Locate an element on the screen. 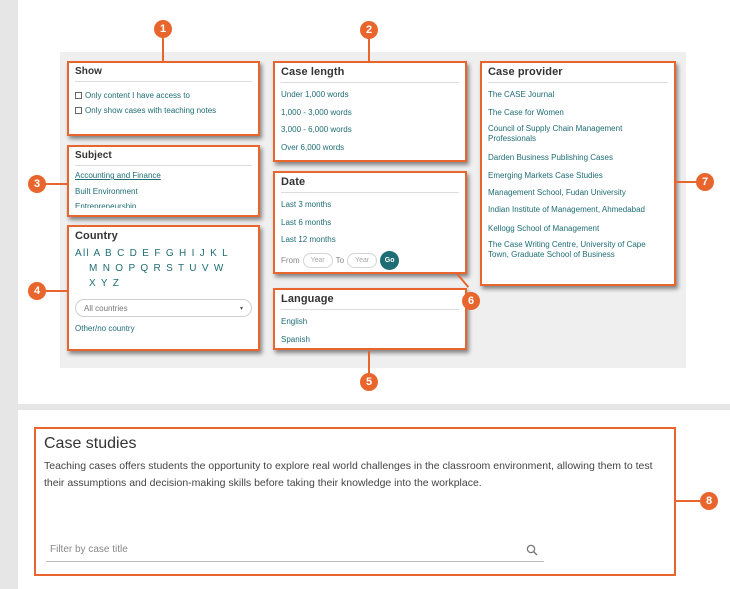  callout-2-line is located at coordinates (369, 49).